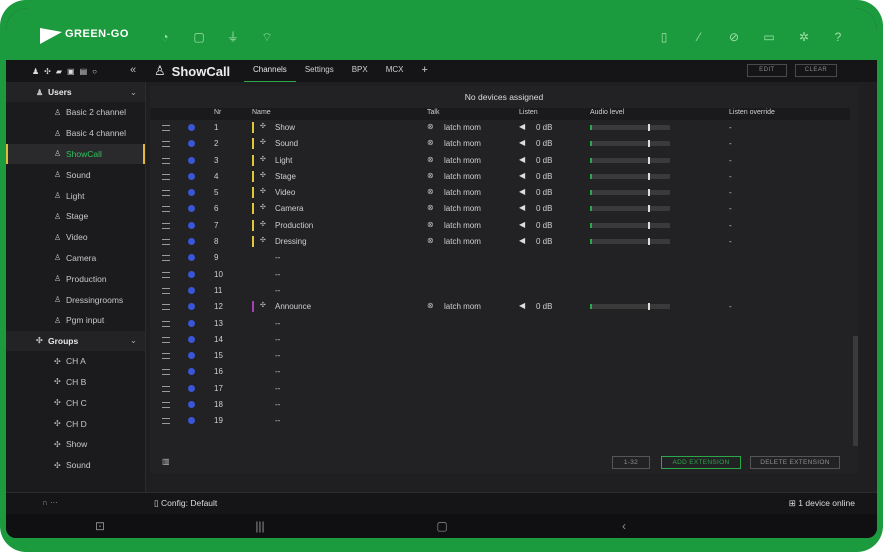 The image size is (883, 552). What do you see at coordinates (360, 71) in the screenshot?
I see `tab-bpx: BPX` at bounding box center [360, 71].